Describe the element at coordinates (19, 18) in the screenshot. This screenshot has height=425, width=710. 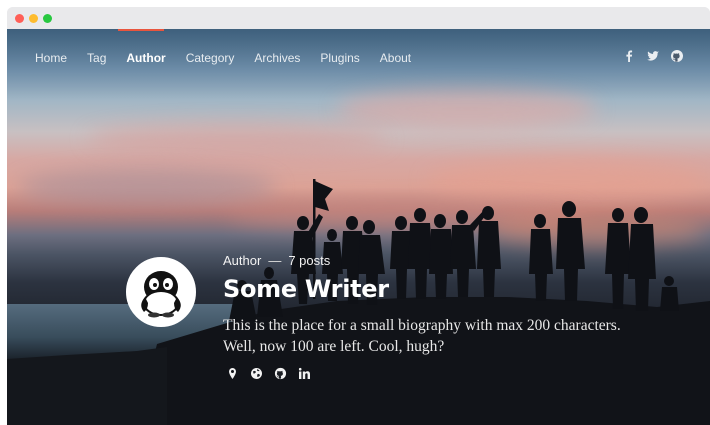
I see `close-window-button` at that location.